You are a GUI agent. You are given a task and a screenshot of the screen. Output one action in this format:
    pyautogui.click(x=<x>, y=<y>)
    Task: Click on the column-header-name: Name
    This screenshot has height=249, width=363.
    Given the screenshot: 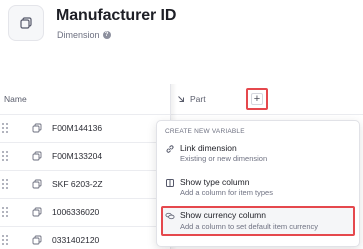 What is the action you would take?
    pyautogui.click(x=15, y=99)
    